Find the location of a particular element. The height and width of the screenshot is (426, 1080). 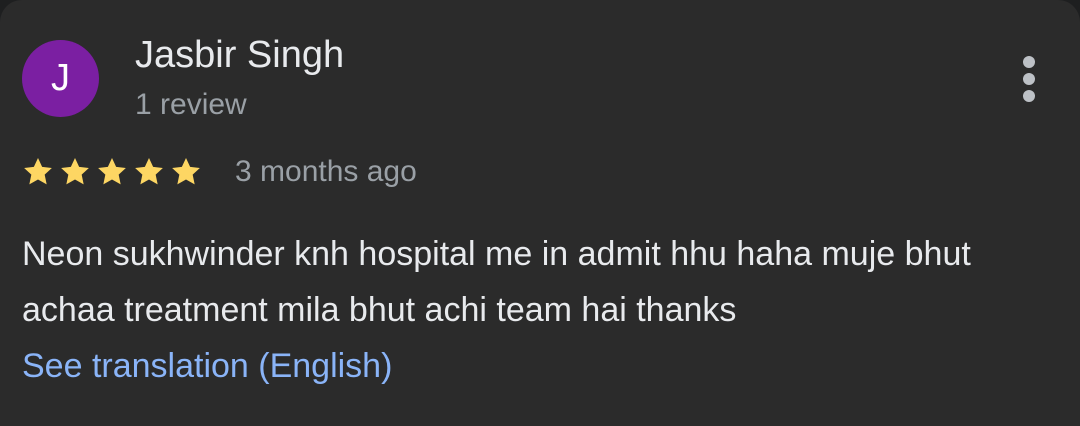

author-name: Jasbir Singh is located at coordinates (239, 55).